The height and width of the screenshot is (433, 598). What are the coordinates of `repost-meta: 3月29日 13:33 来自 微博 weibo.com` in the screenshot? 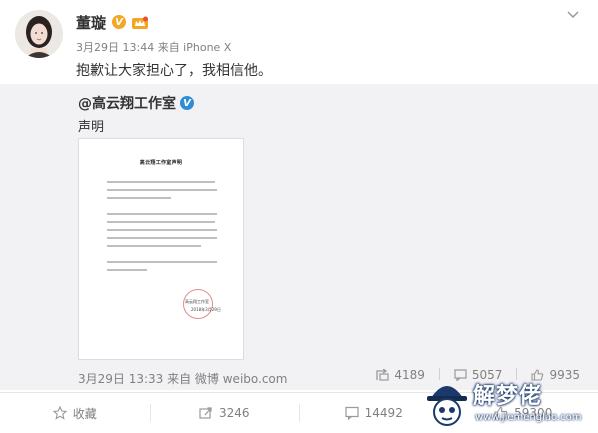 It's located at (183, 379).